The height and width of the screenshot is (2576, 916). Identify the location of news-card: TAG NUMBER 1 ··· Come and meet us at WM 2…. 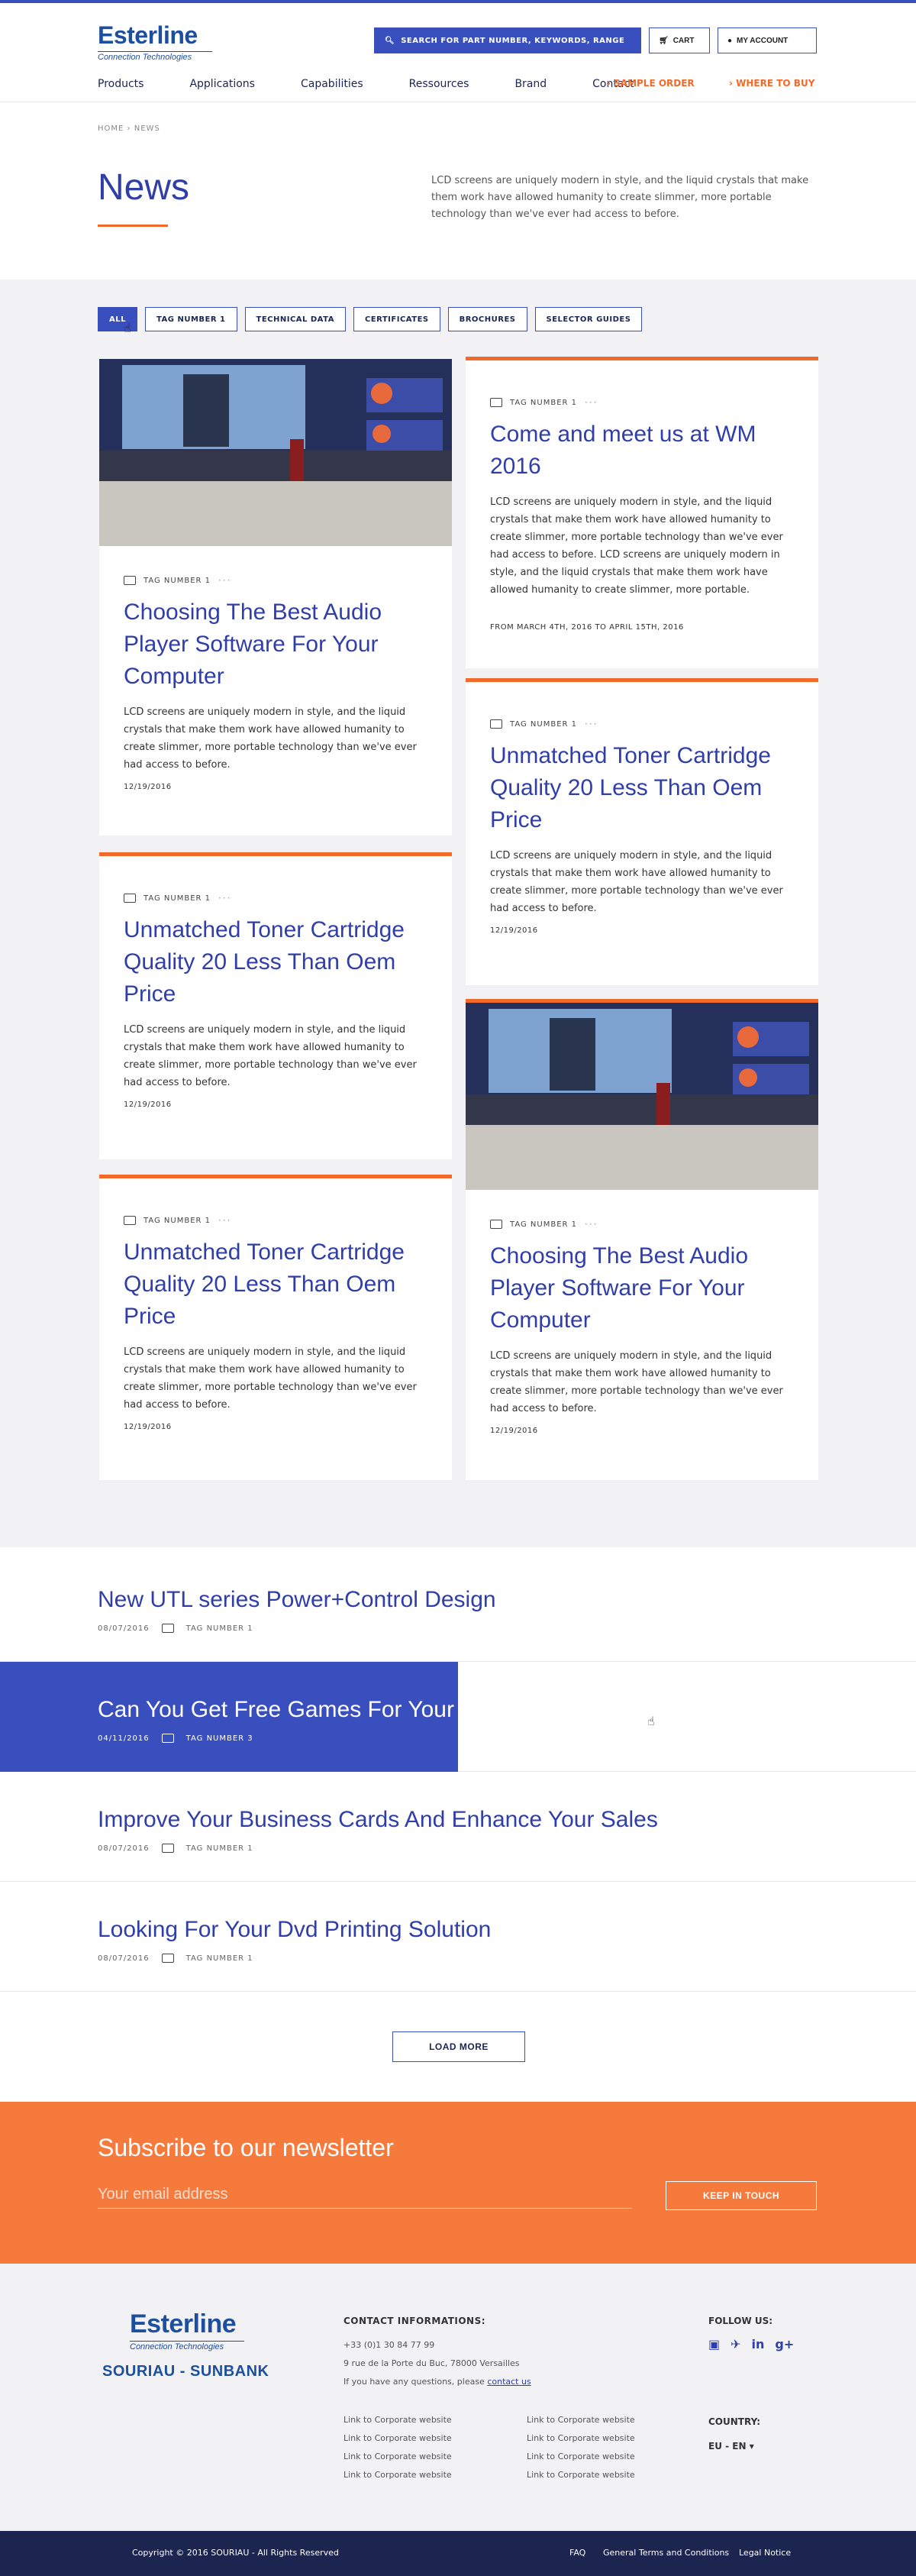
(642, 512).